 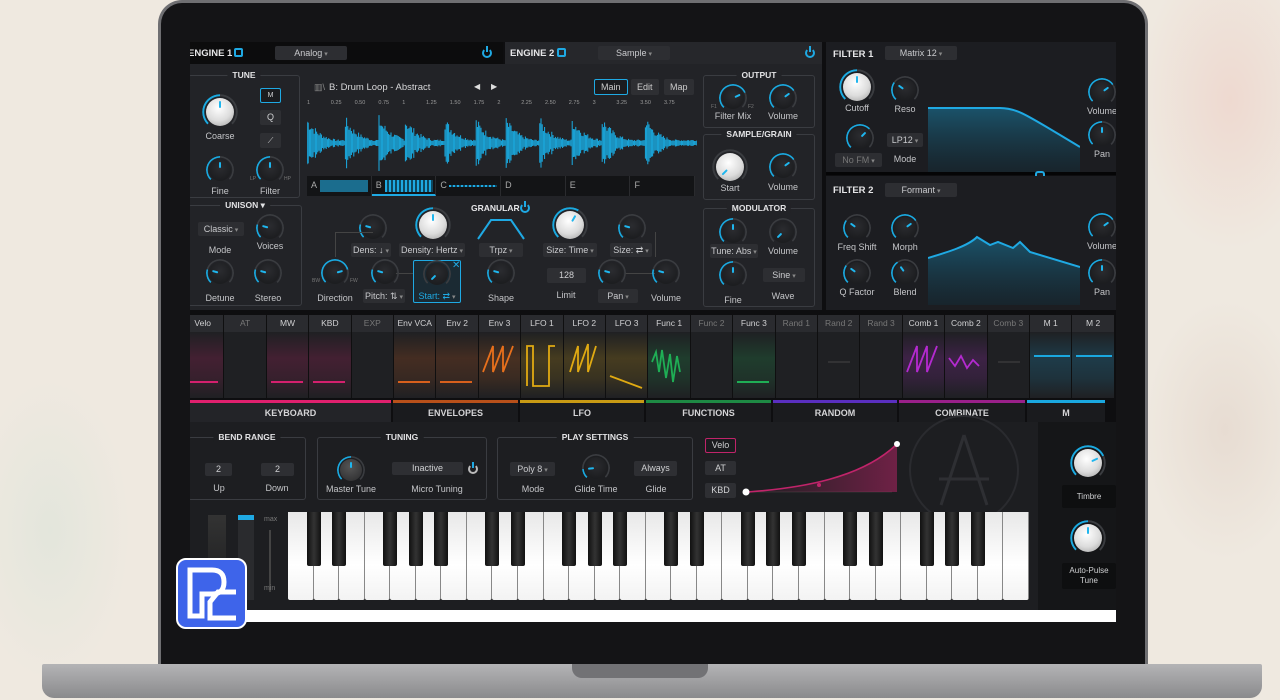 I want to click on sample-volume-knob, so click(x=783, y=167).